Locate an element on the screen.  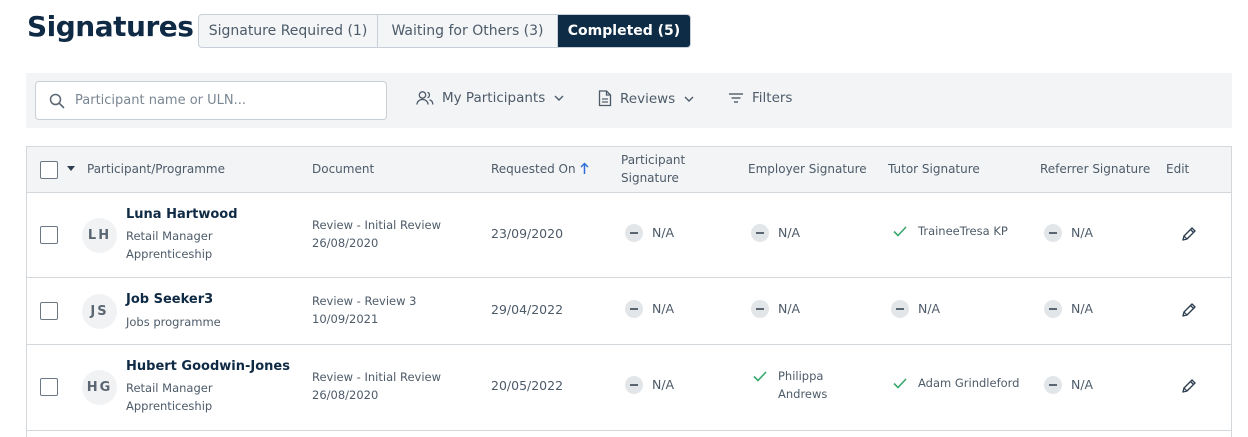
participant-name: Job Seeker3 is located at coordinates (169, 299).